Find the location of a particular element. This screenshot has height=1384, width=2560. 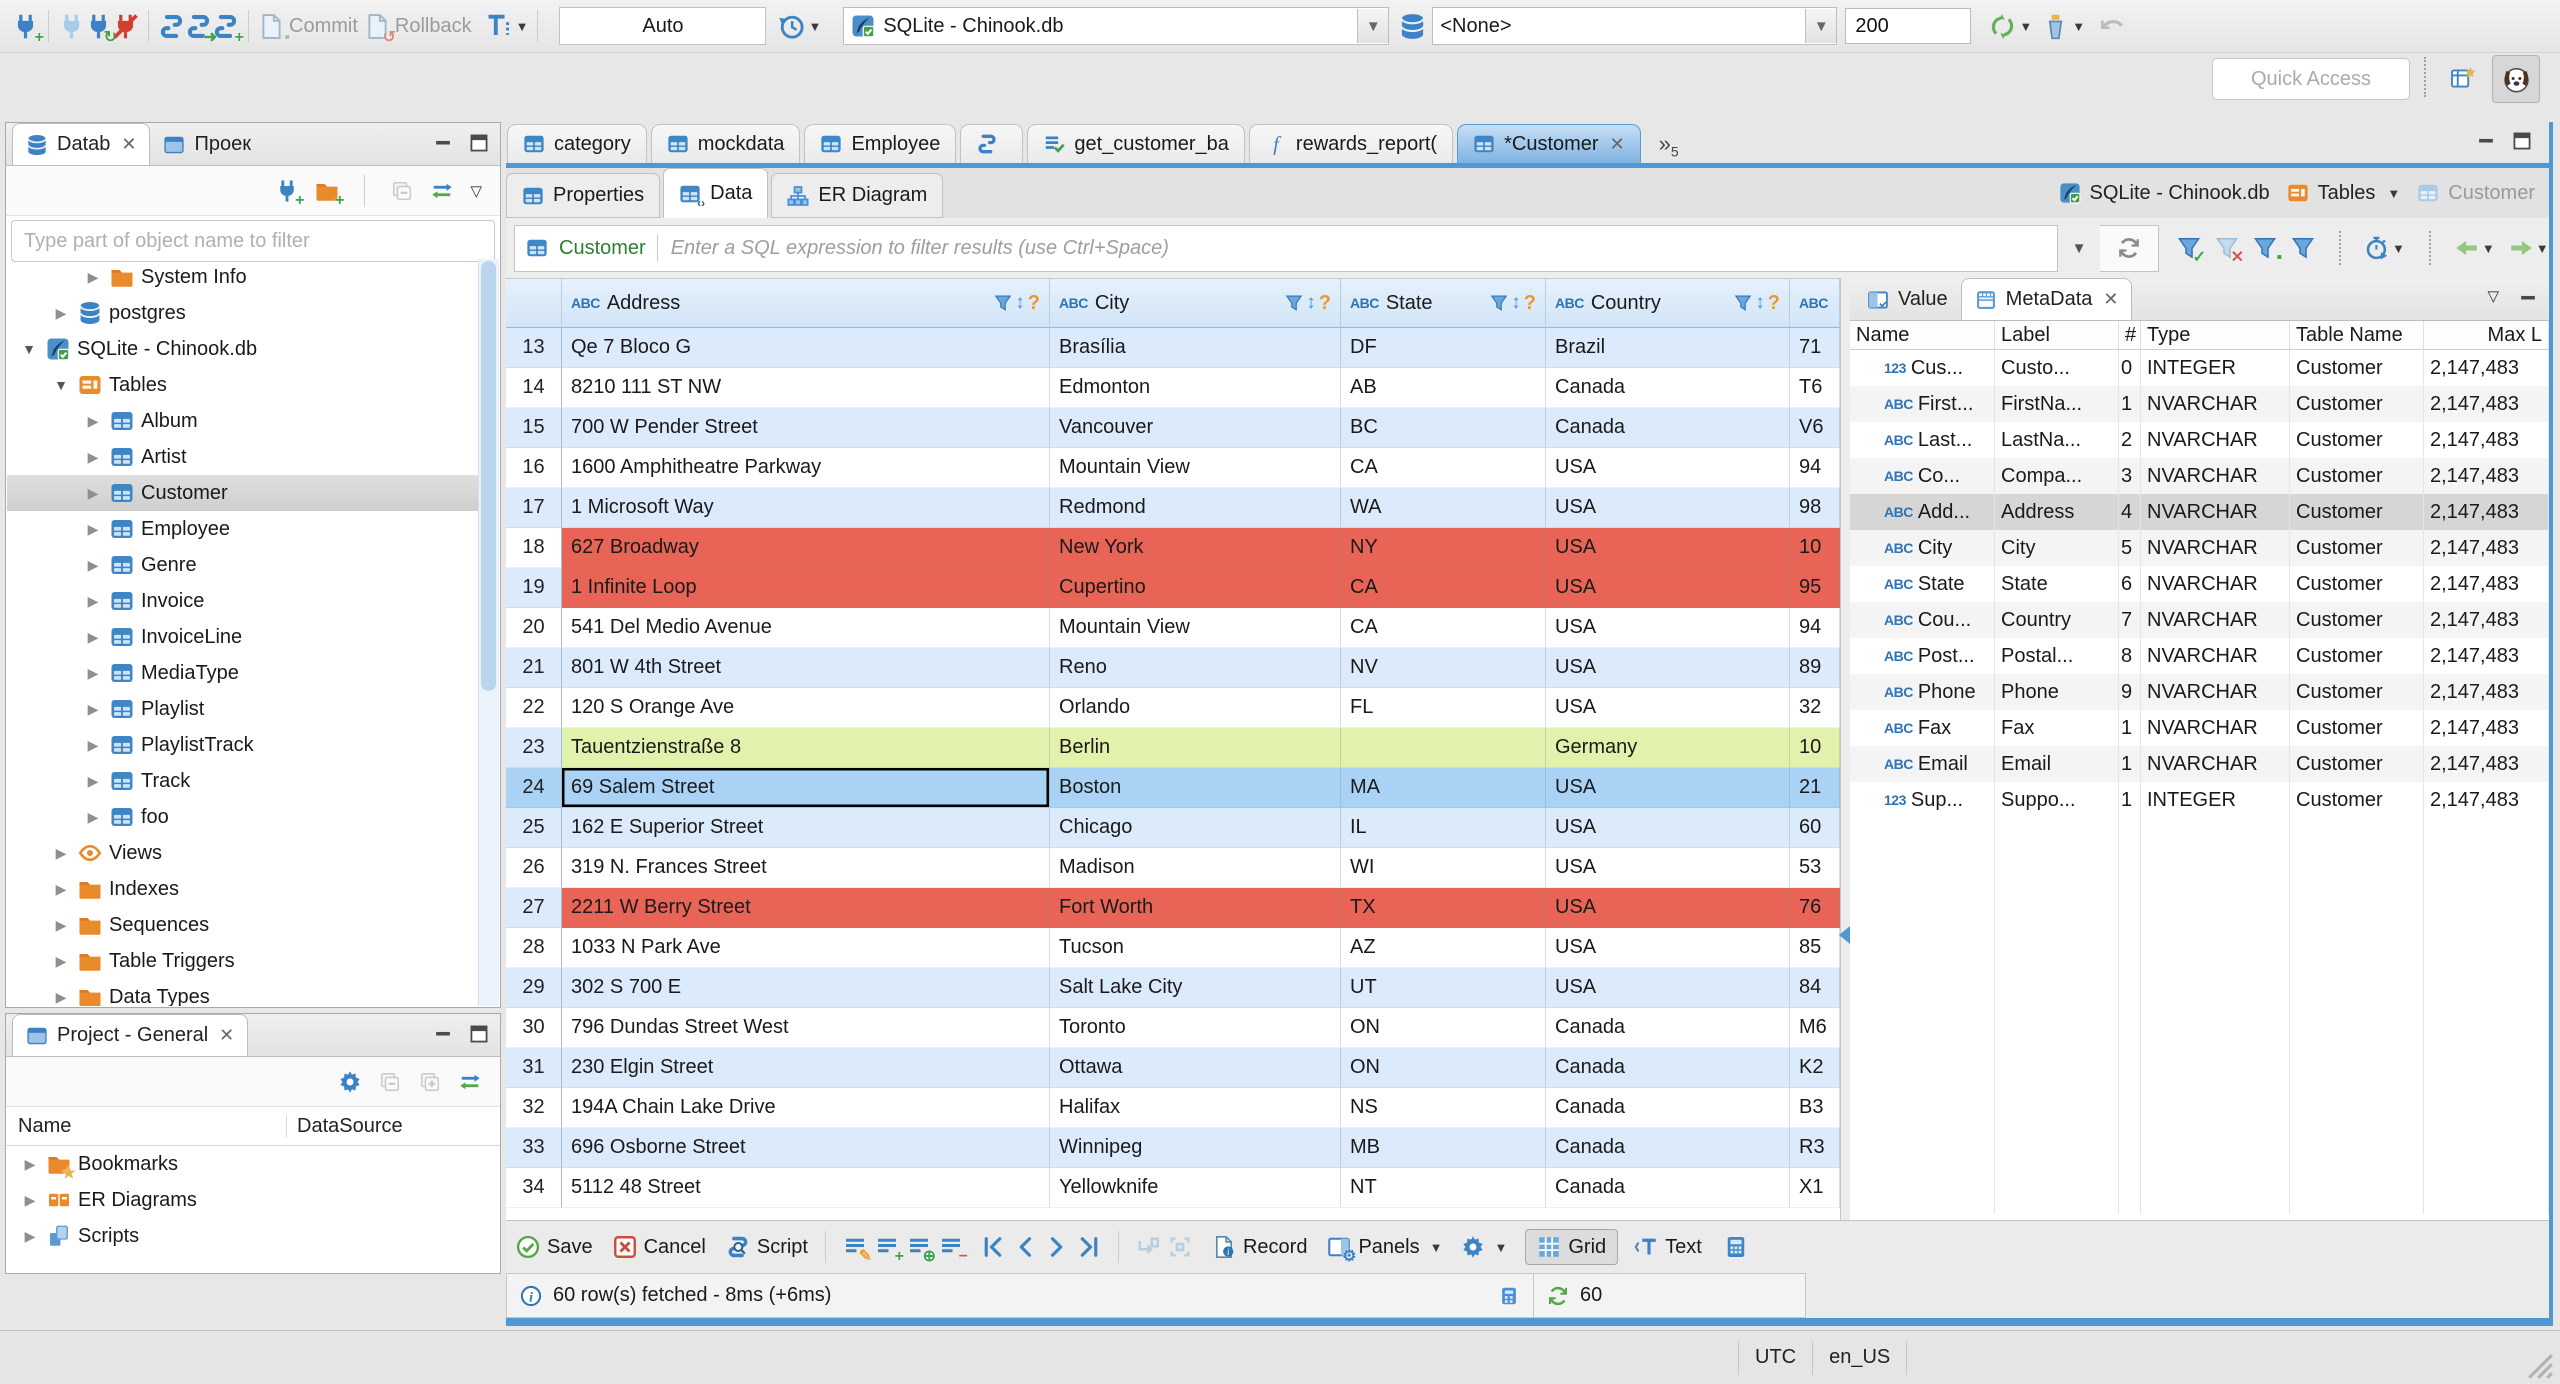

tree-item-table-triggers: ▶ Table Triggers is located at coordinates (243, 961).